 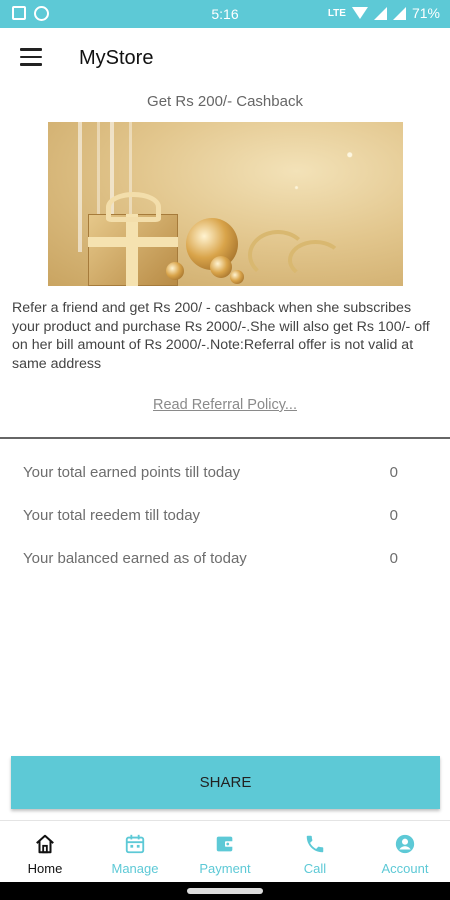 I want to click on stat-balance-earned: Your balanced earned as of today 0, so click(x=210, y=562).